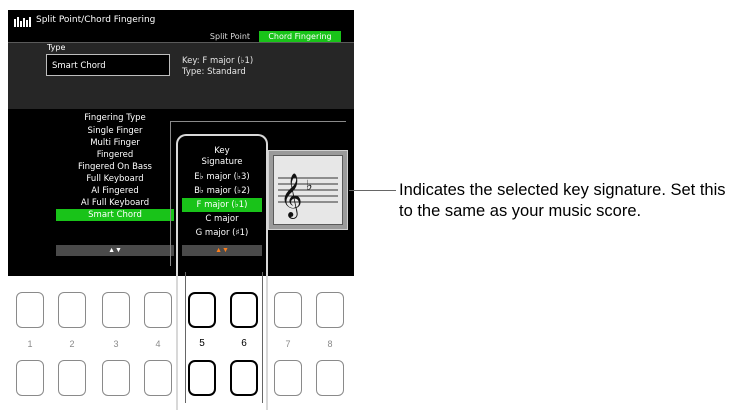 This screenshot has width=733, height=410. Describe the element at coordinates (115, 131) in the screenshot. I see `fingering-item-single-finger: Single Finger` at that location.